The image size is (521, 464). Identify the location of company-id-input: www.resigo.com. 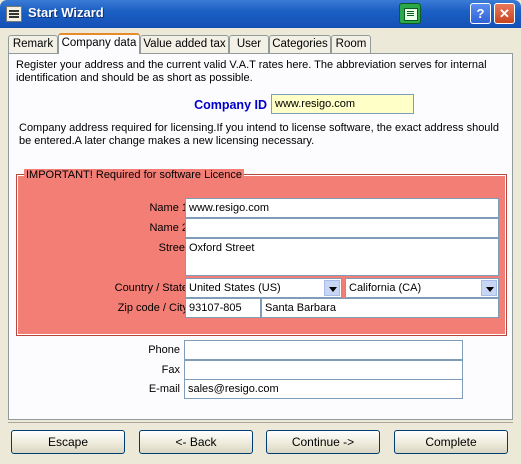
(342, 104).